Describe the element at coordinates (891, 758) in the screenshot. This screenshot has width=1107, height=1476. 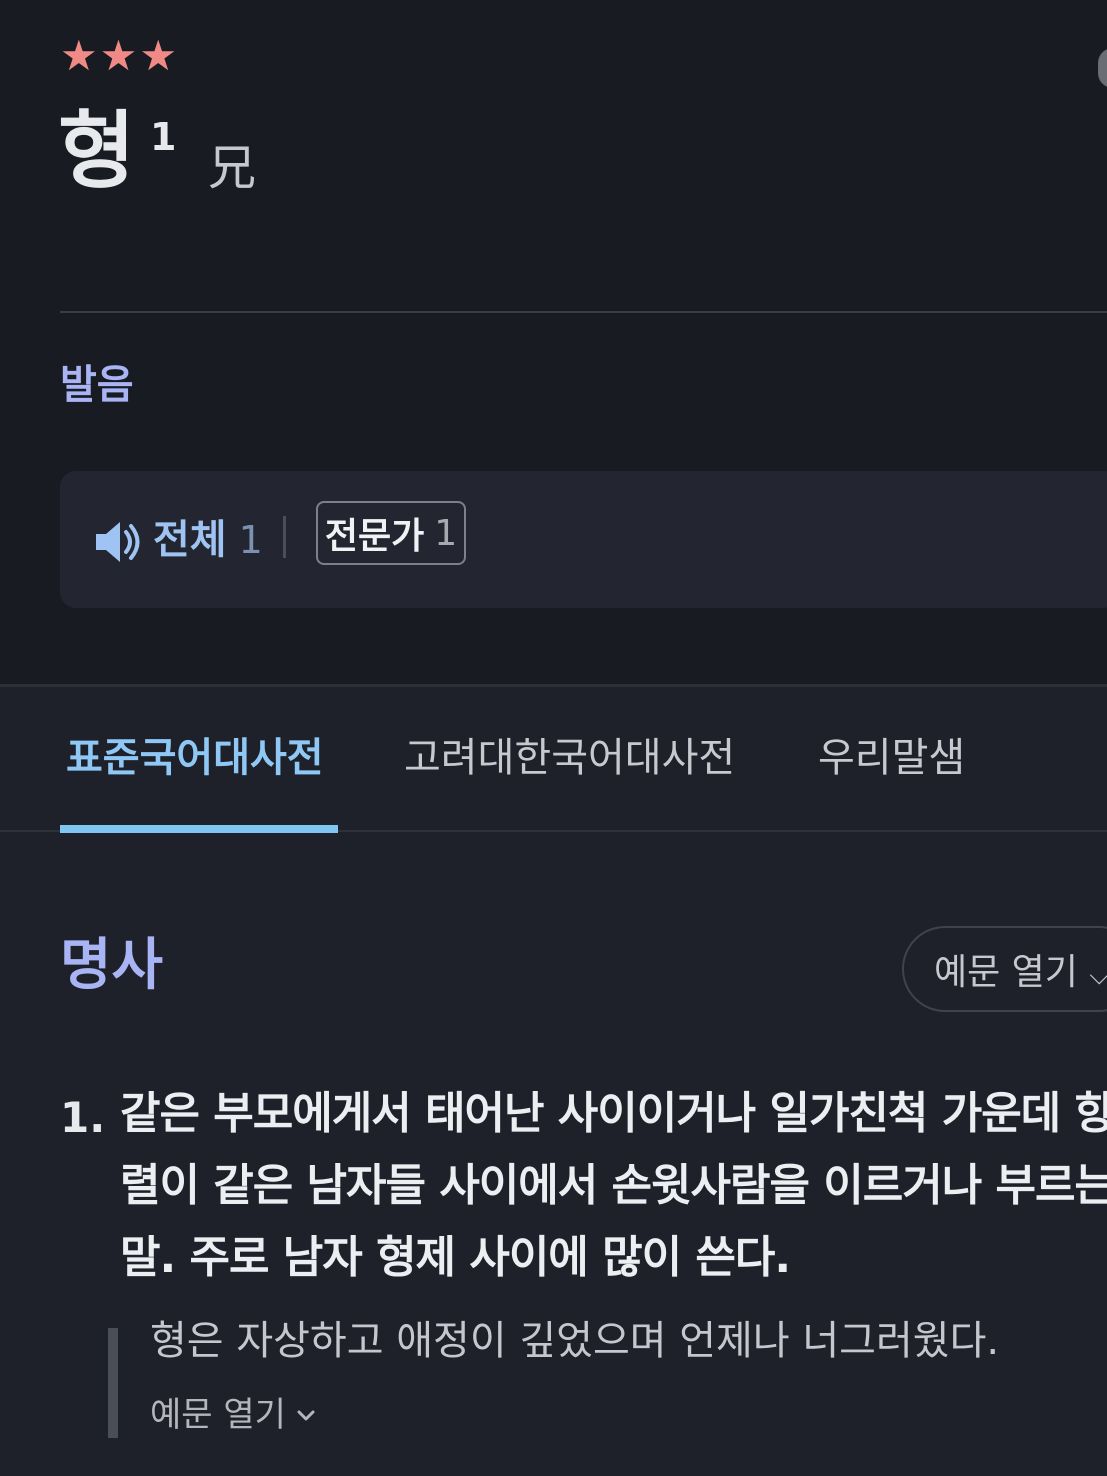
I see `tab-urimalsaem: 우리말샘` at that location.